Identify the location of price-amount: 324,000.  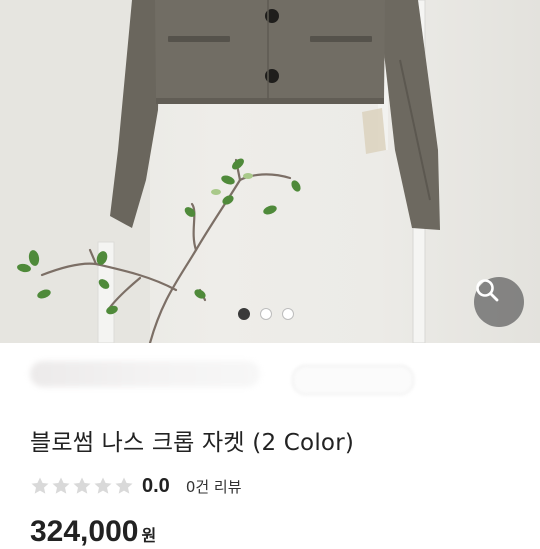
(84, 531).